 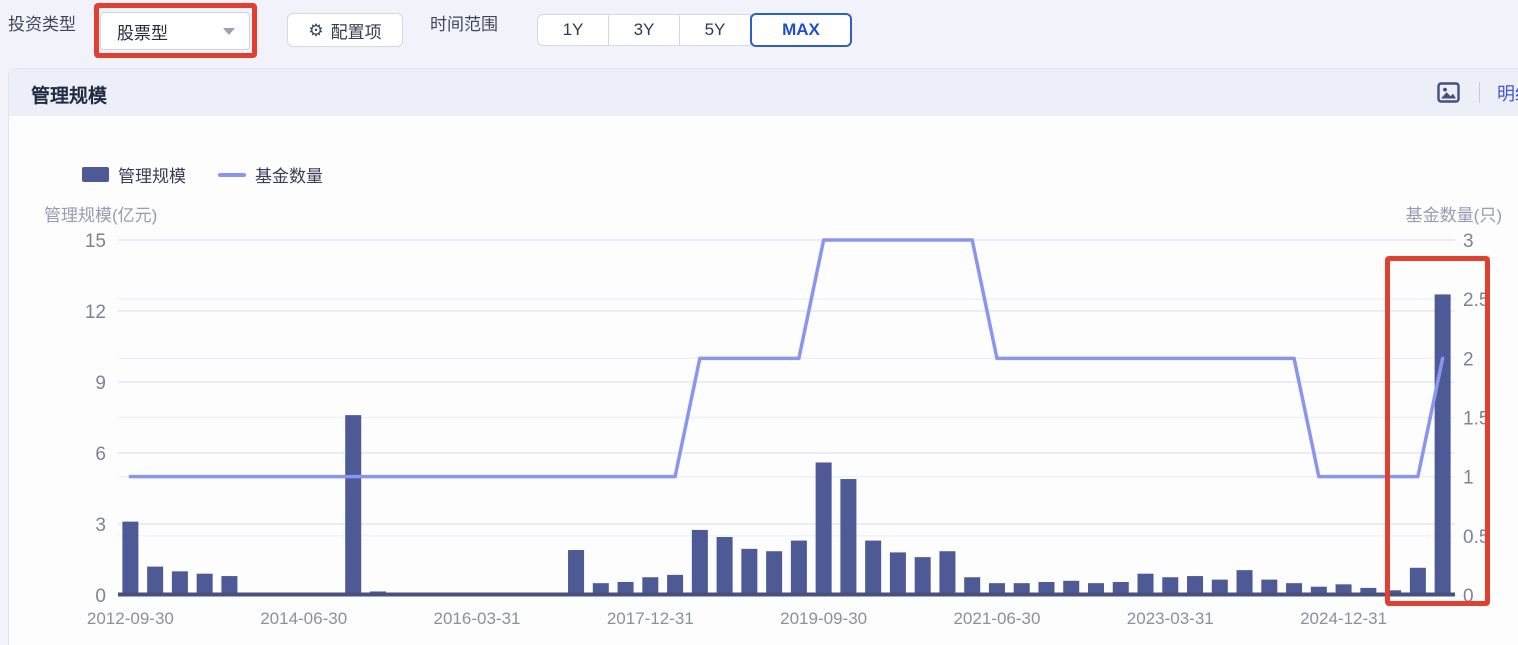 I want to click on x-axis-line, so click(x=786, y=594).